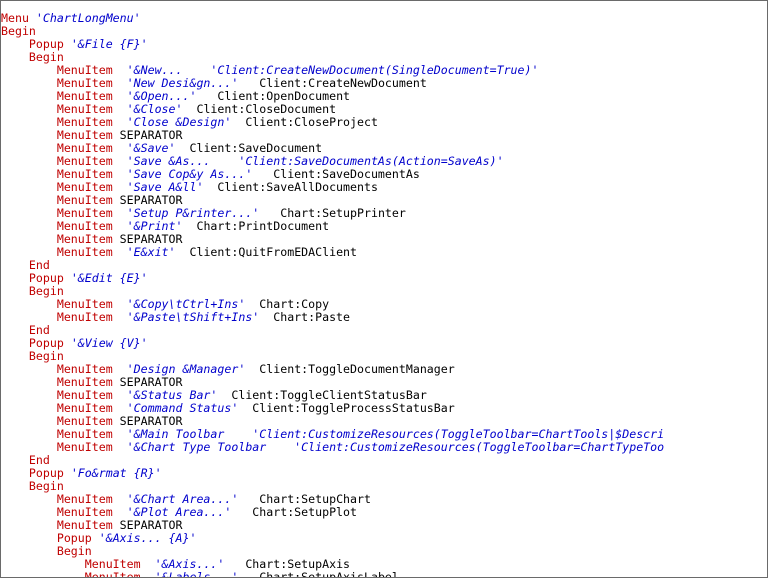  I want to click on text-token: Client:OpenDocument, so click(273, 96).